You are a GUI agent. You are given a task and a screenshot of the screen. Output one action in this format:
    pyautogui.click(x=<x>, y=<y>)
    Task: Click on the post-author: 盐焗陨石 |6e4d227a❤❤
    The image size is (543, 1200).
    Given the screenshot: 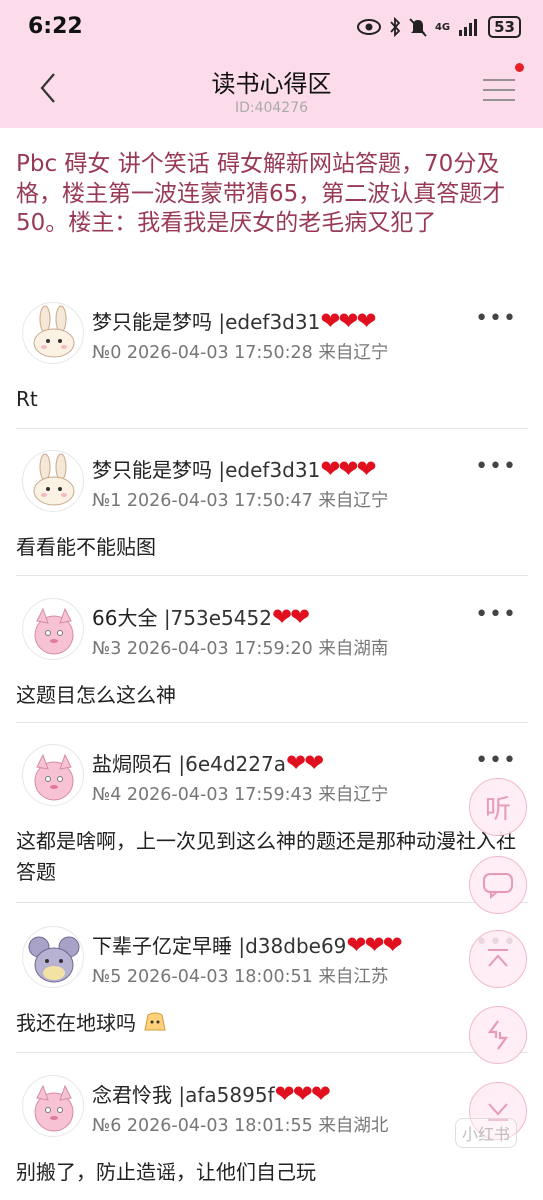 What is the action you would take?
    pyautogui.click(x=208, y=762)
    